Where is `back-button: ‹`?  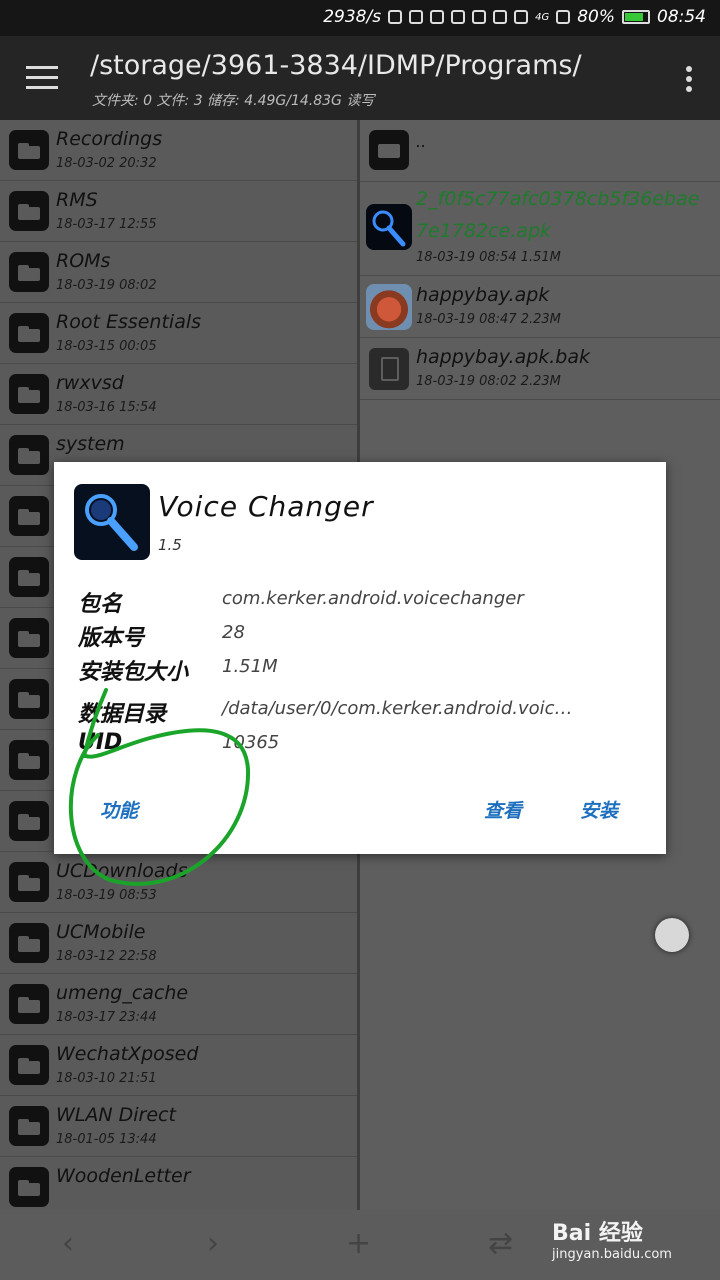 back-button: ‹ is located at coordinates (68, 1243).